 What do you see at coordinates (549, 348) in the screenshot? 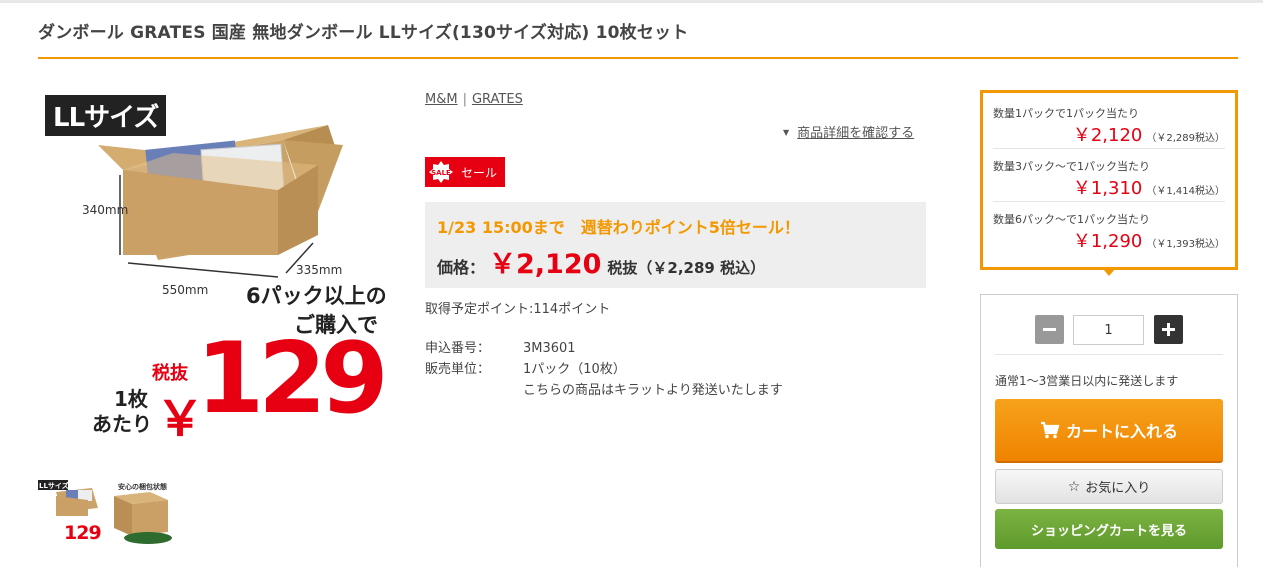
I see `spec-value: 3M3601` at bounding box center [549, 348].